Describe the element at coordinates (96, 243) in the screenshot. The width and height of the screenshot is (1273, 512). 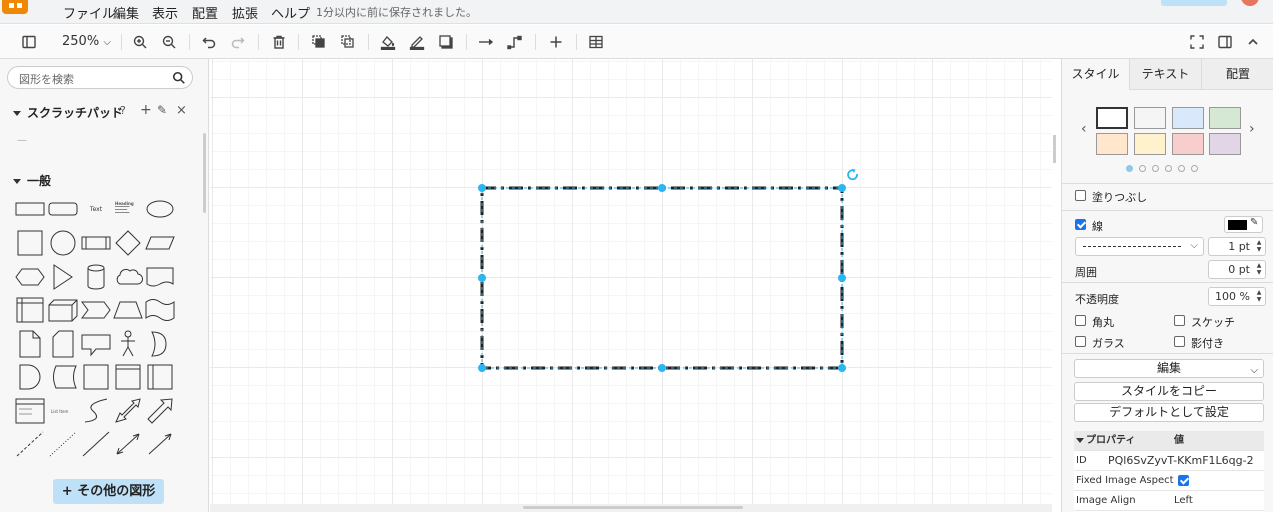
I see `shape-process` at that location.